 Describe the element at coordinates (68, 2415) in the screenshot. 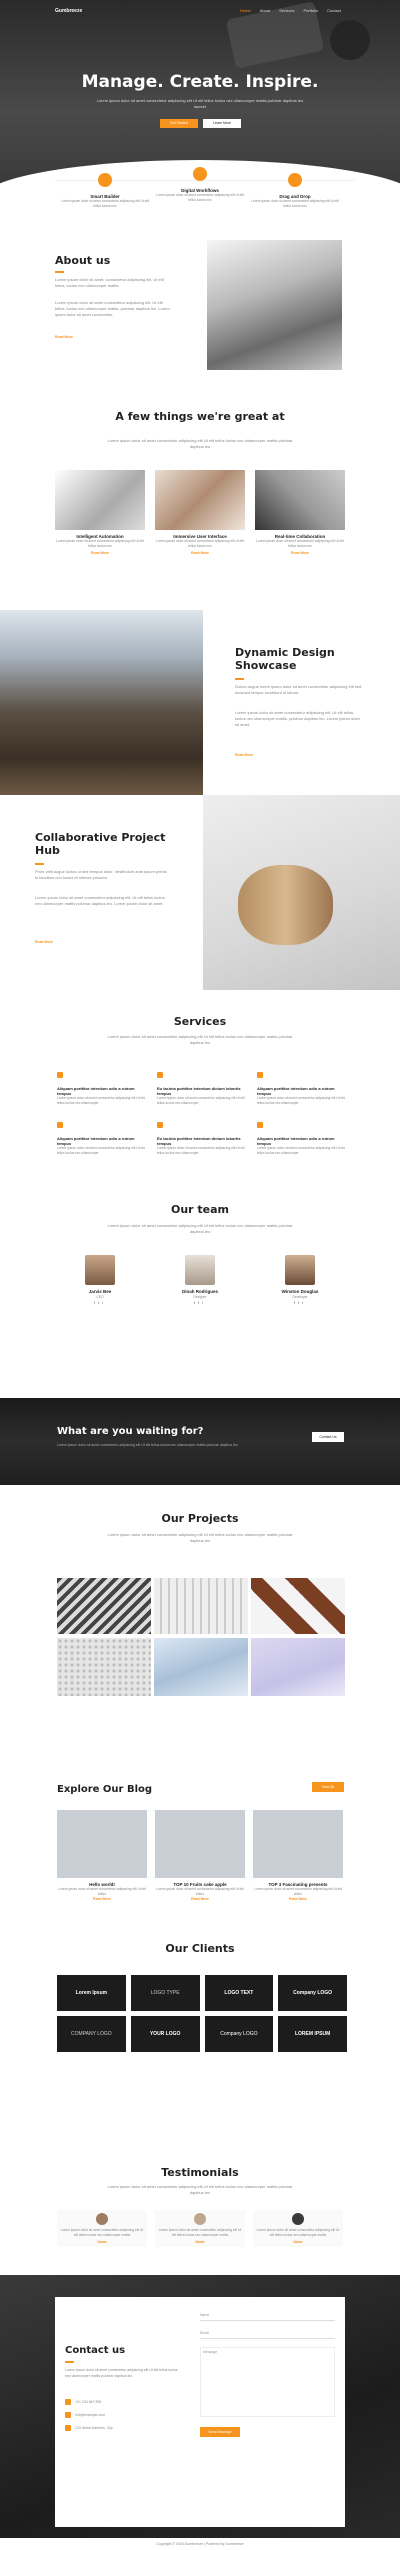

I see `mail-icon` at that location.